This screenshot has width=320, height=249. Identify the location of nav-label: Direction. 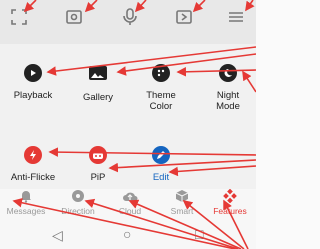
(78, 211).